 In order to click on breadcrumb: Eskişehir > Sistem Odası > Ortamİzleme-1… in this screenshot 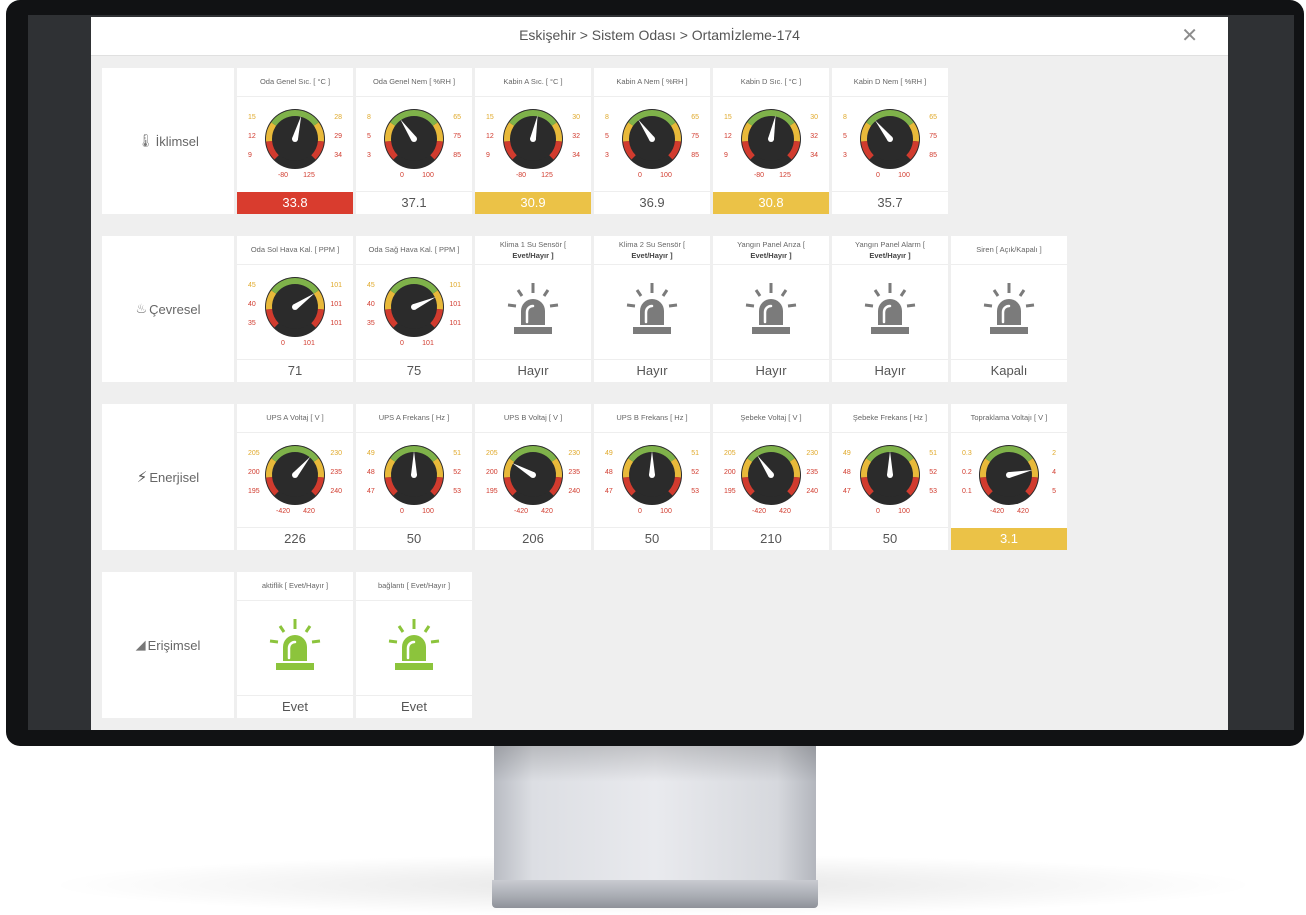, I will do `click(659, 35)`.